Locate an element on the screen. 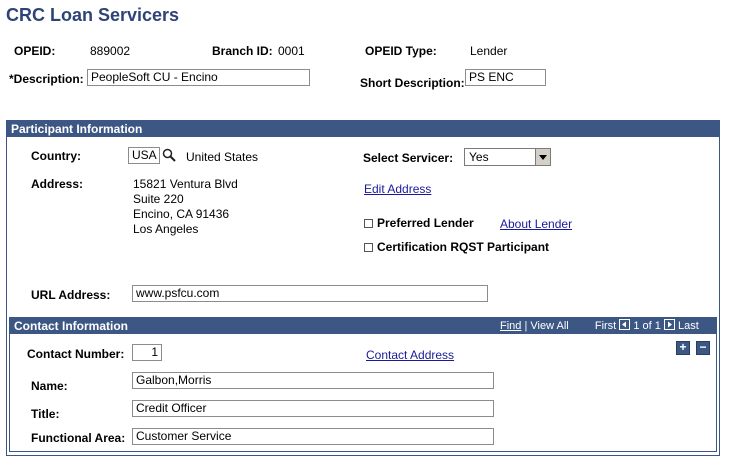 Image resolution: width=730 pixels, height=462 pixels. select-servicer-value: Yes is located at coordinates (479, 157).